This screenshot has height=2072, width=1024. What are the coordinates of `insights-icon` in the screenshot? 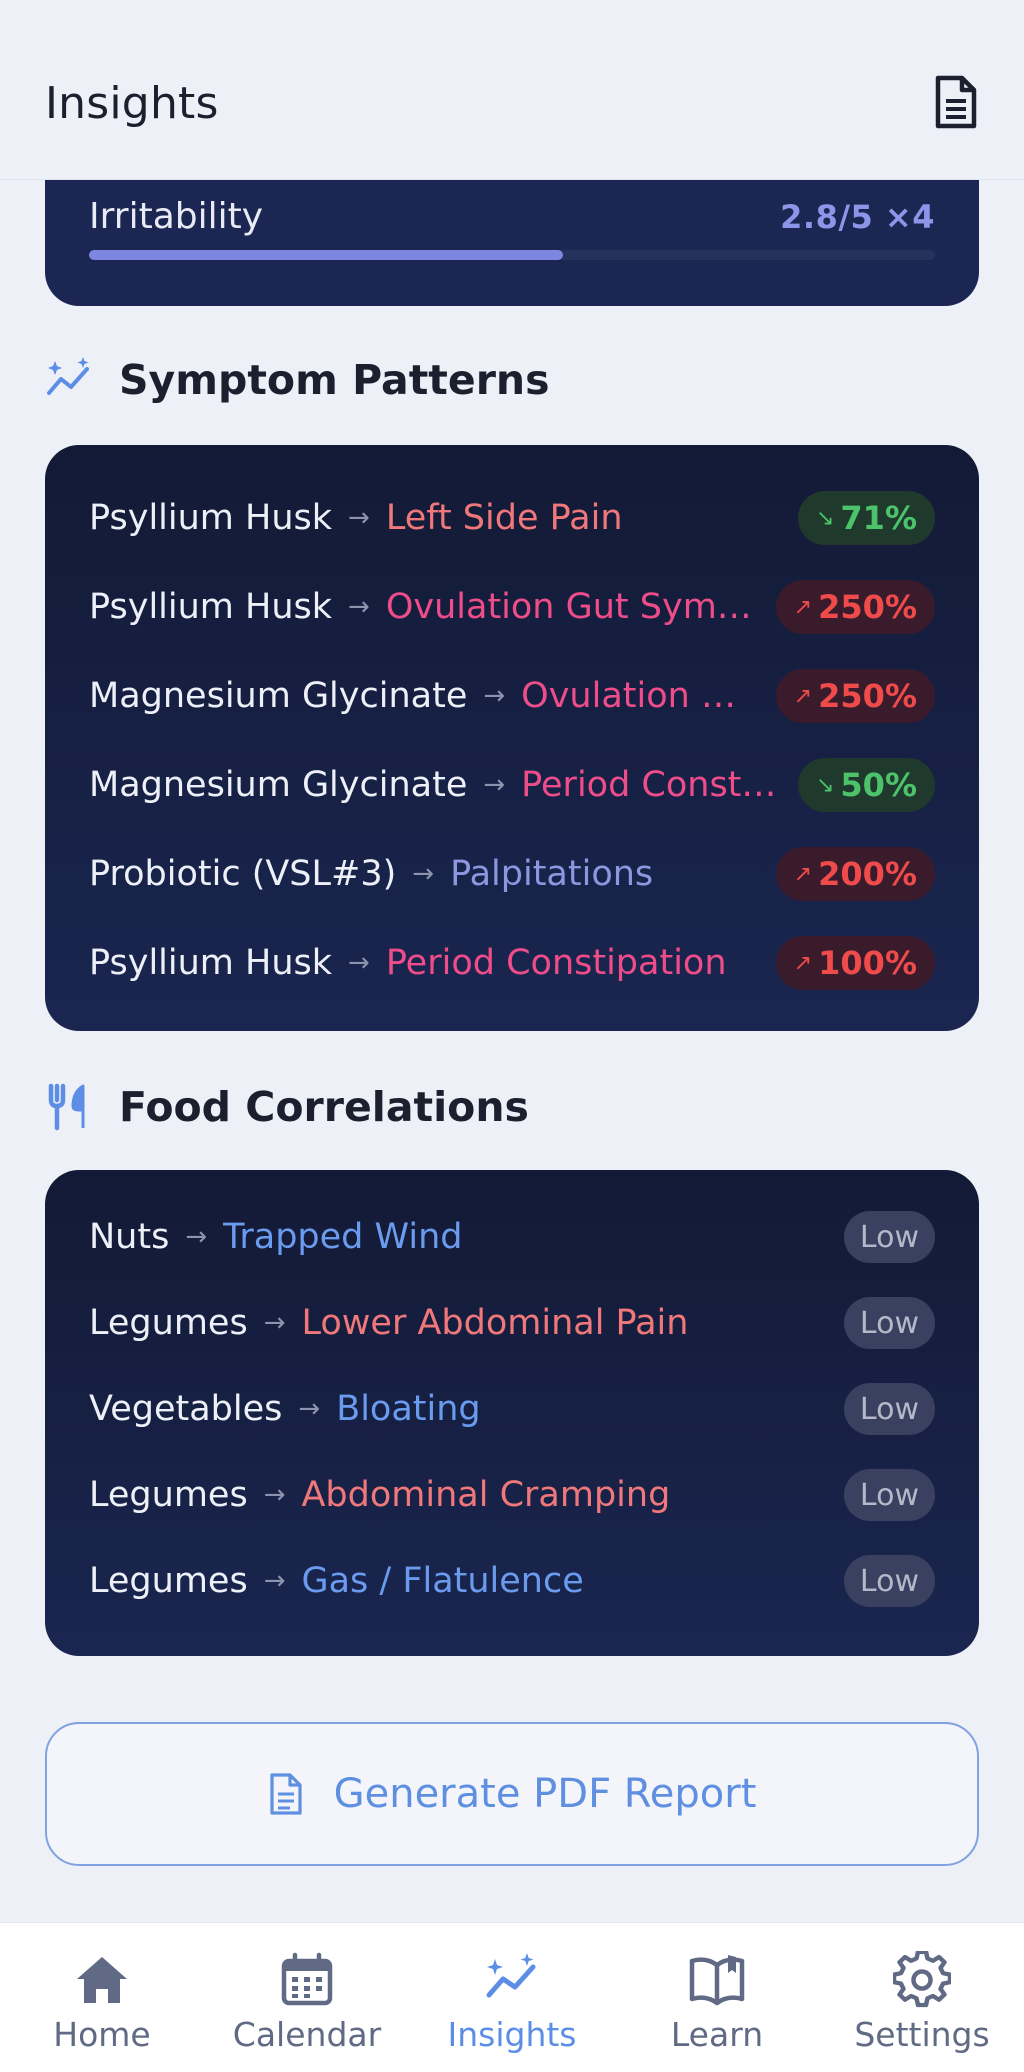 It's located at (511, 1975).